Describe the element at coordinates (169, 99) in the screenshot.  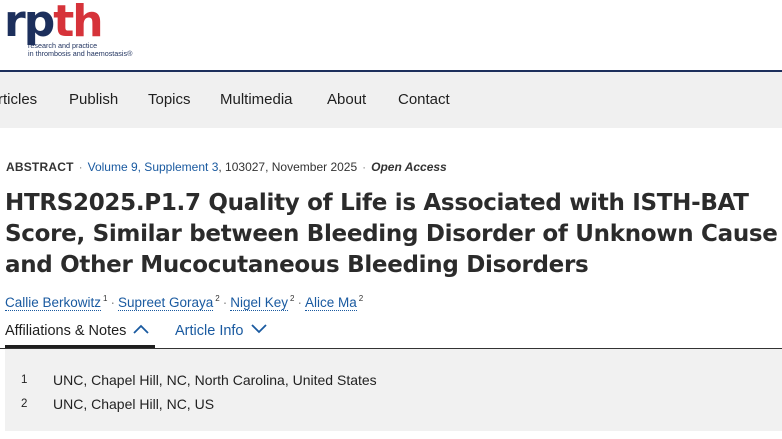
I see `nav-item-topics: Topics` at that location.